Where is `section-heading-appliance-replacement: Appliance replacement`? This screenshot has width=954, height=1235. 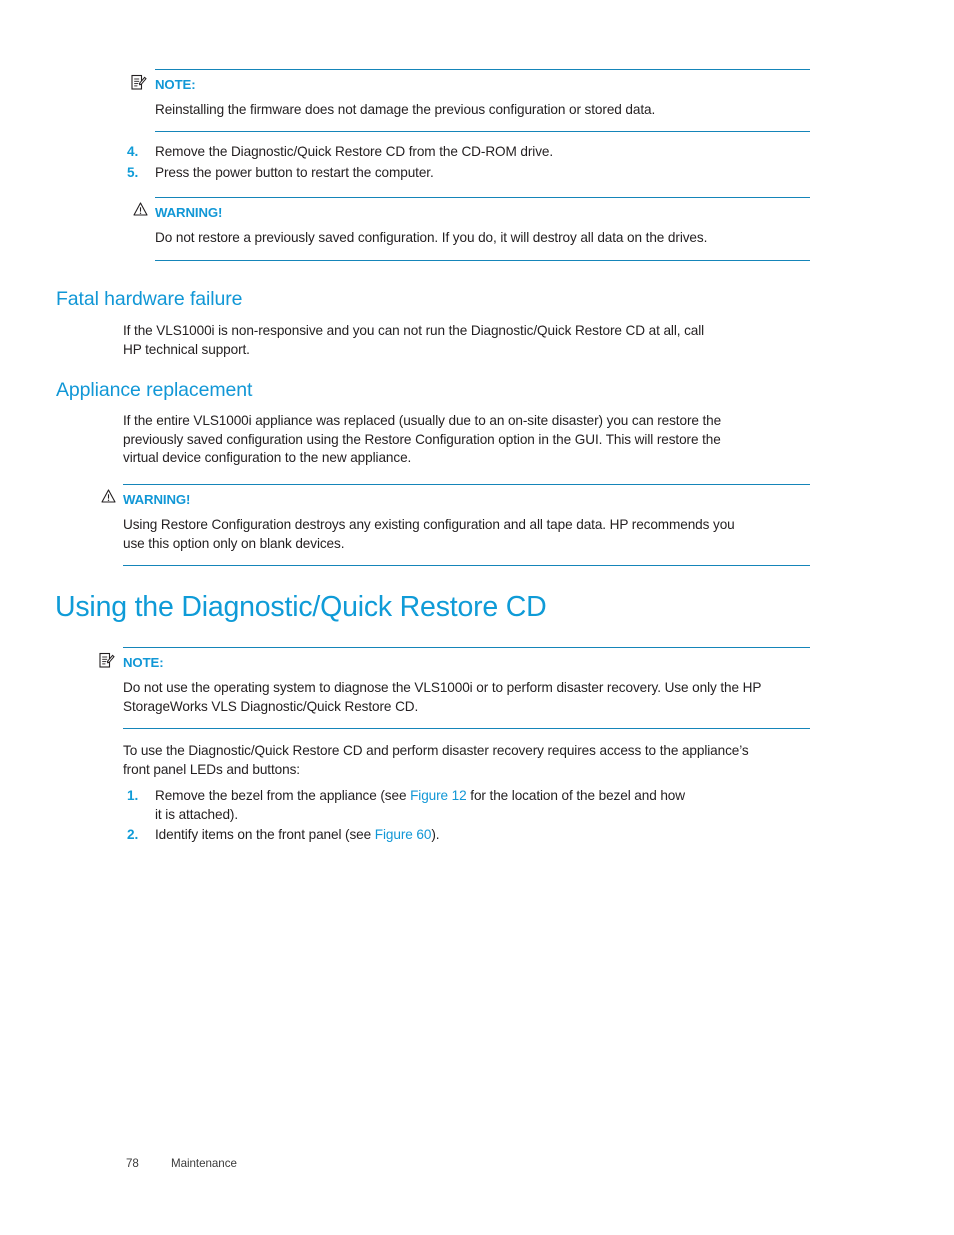 section-heading-appliance-replacement: Appliance replacement is located at coordinates (154, 390).